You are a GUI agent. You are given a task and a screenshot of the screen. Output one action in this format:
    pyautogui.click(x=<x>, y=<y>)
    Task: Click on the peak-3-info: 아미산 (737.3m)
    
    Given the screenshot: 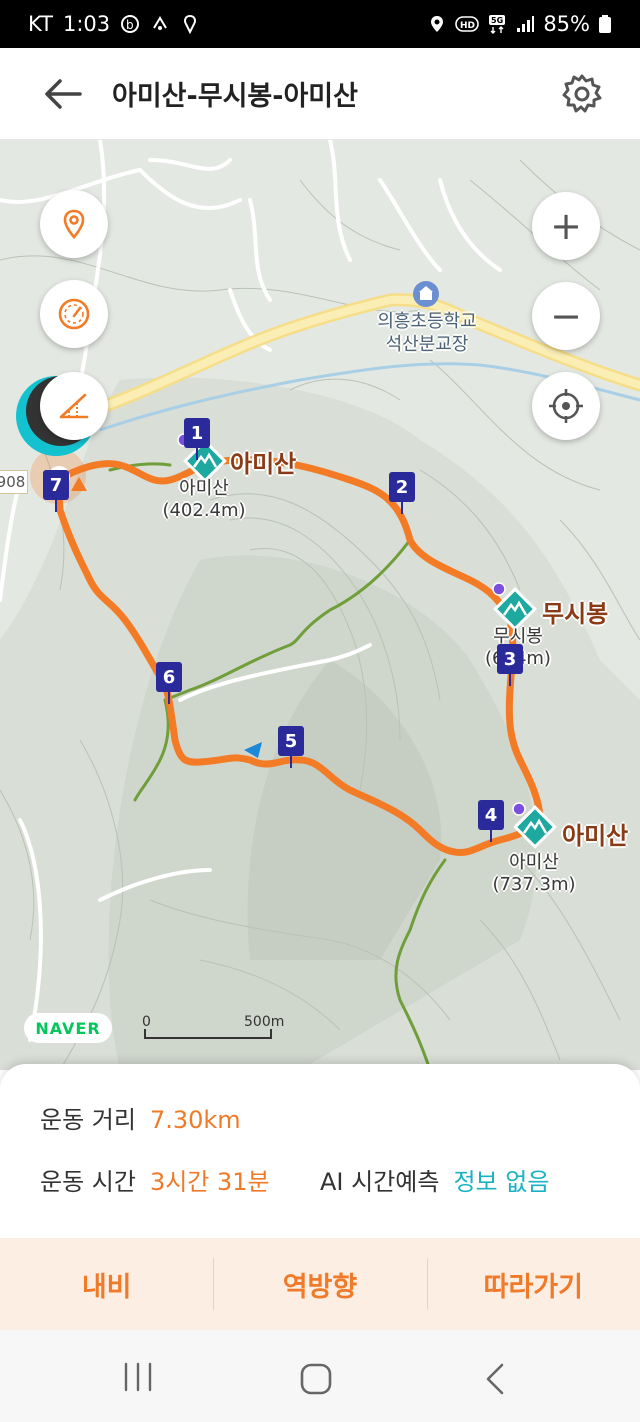 What is the action you would take?
    pyautogui.click(x=534, y=874)
    